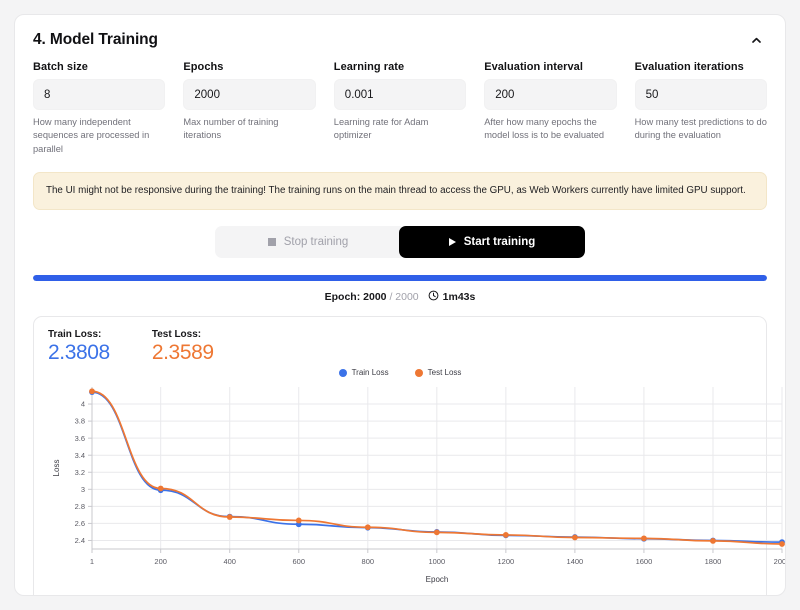 This screenshot has width=800, height=610. What do you see at coordinates (499, 242) in the screenshot?
I see `start-training-label: Start training` at bounding box center [499, 242].